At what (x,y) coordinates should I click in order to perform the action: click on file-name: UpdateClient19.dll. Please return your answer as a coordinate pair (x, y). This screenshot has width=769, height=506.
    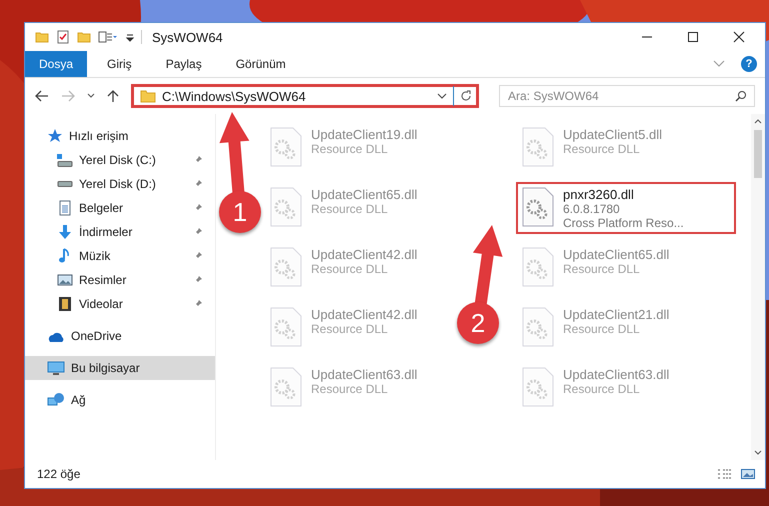
    Looking at the image, I should click on (364, 134).